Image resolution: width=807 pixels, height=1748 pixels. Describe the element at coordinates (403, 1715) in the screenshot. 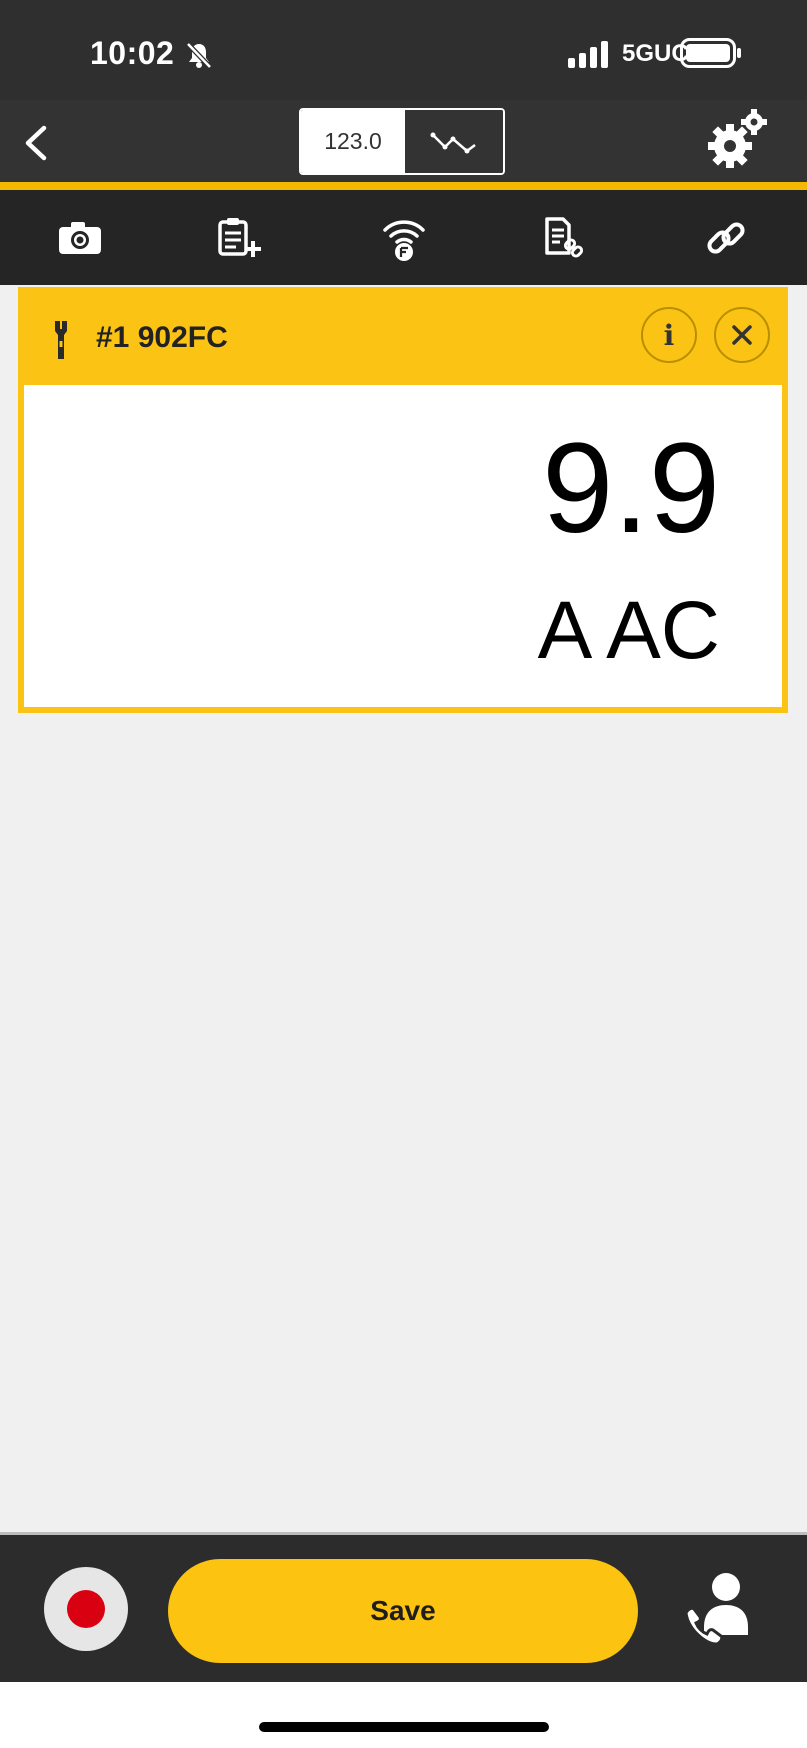

I see `home-indicator-area` at that location.